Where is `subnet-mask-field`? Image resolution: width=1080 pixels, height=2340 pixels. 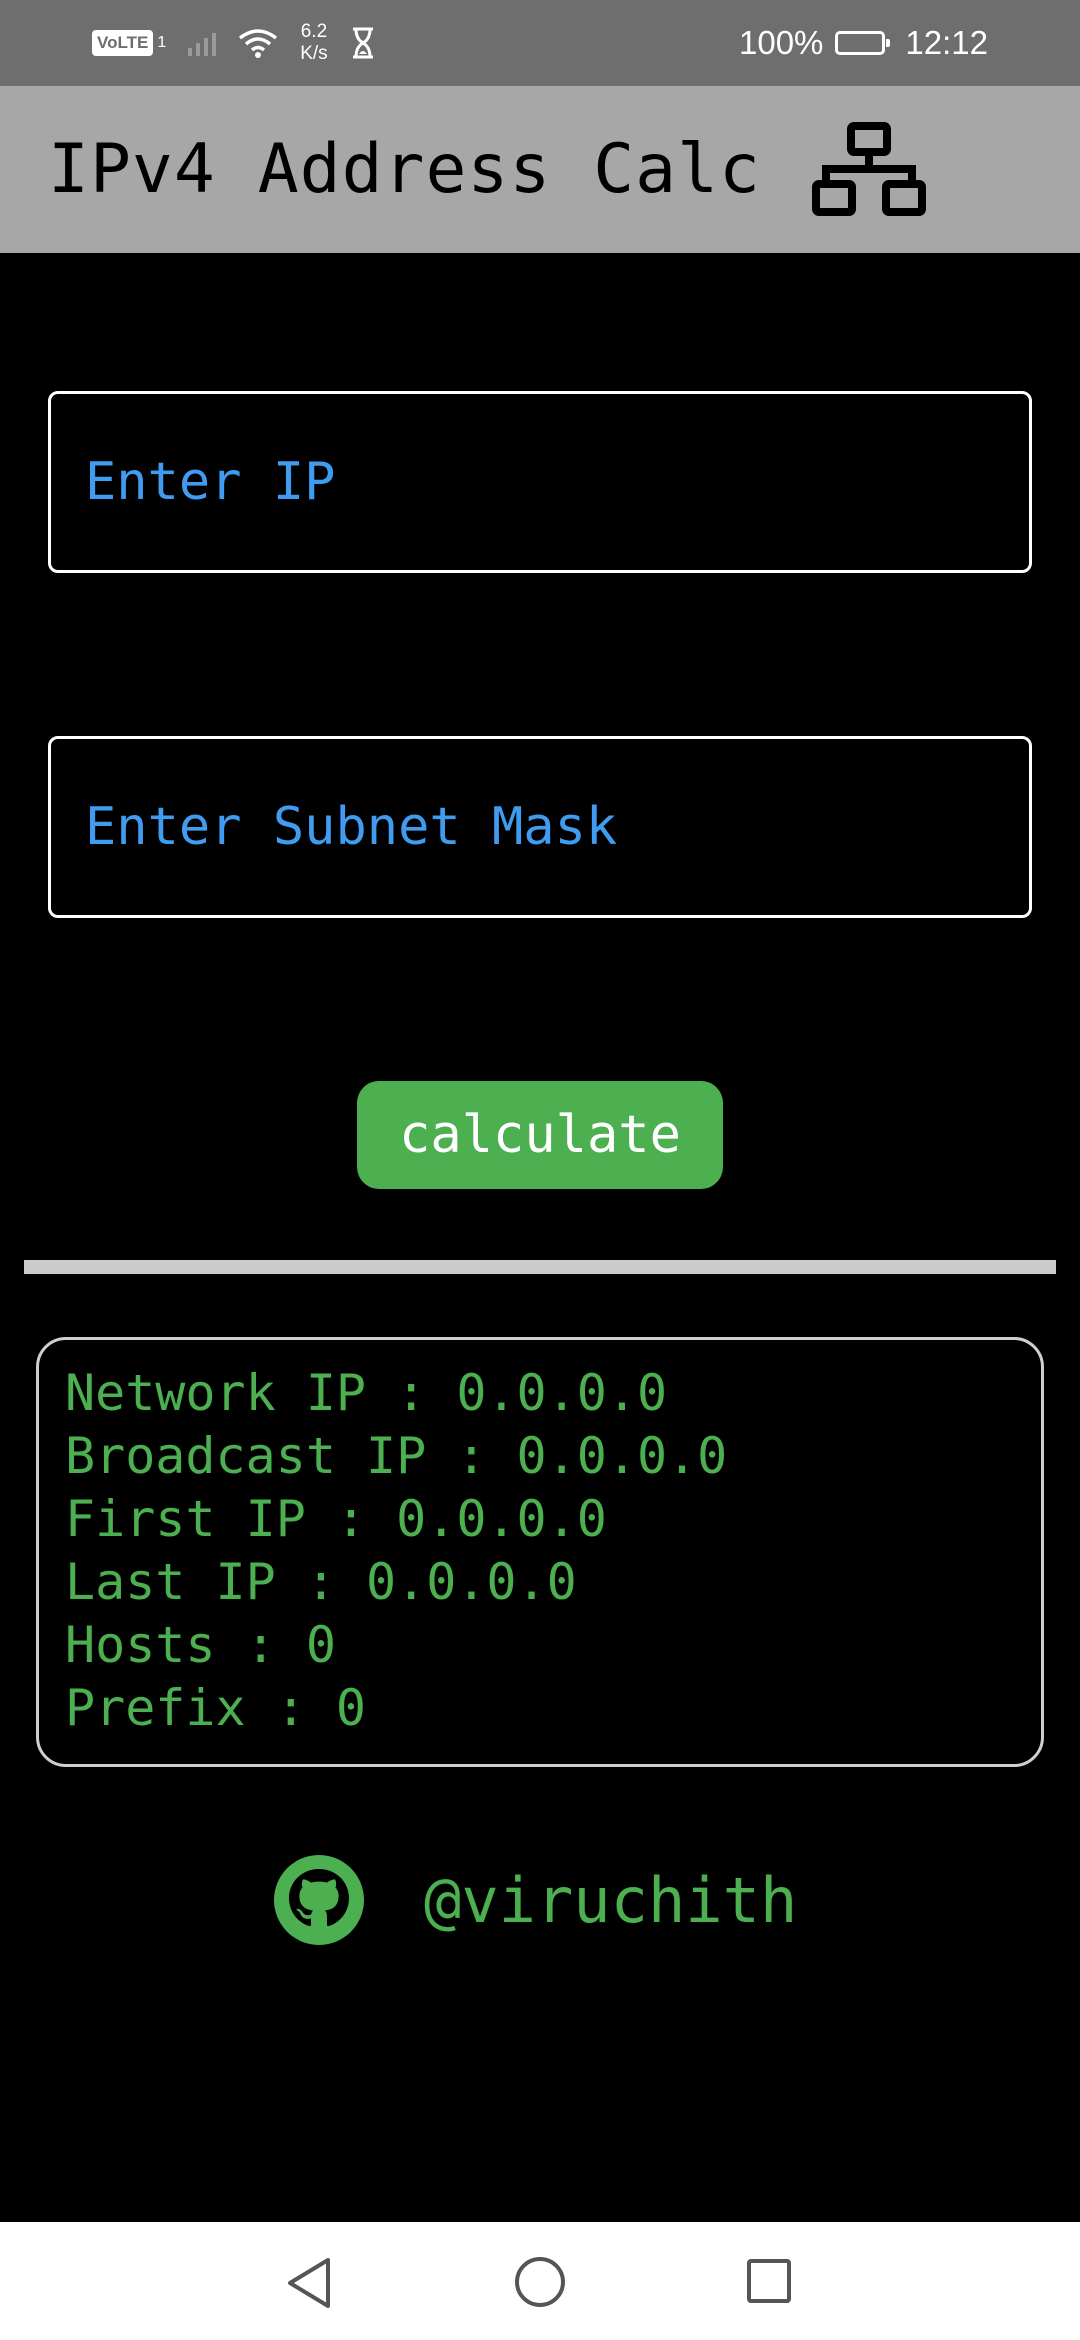 subnet-mask-field is located at coordinates (540, 827).